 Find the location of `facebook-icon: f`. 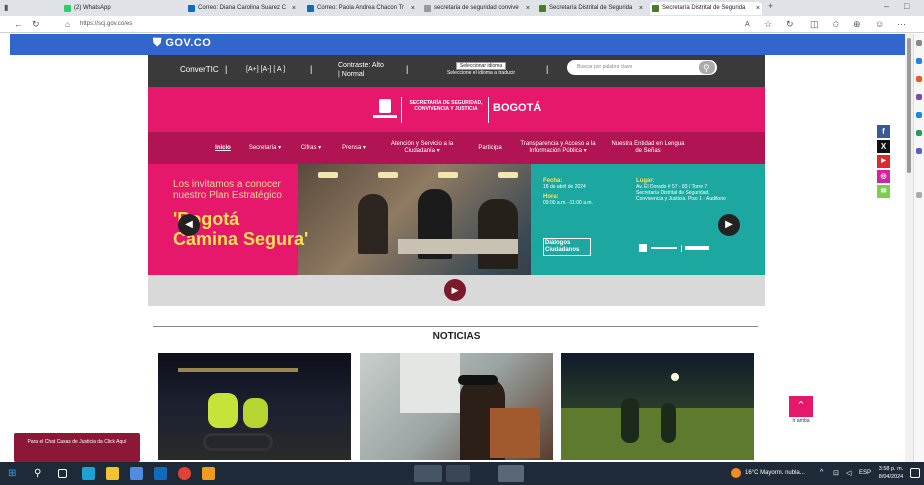

facebook-icon: f is located at coordinates (883, 131).